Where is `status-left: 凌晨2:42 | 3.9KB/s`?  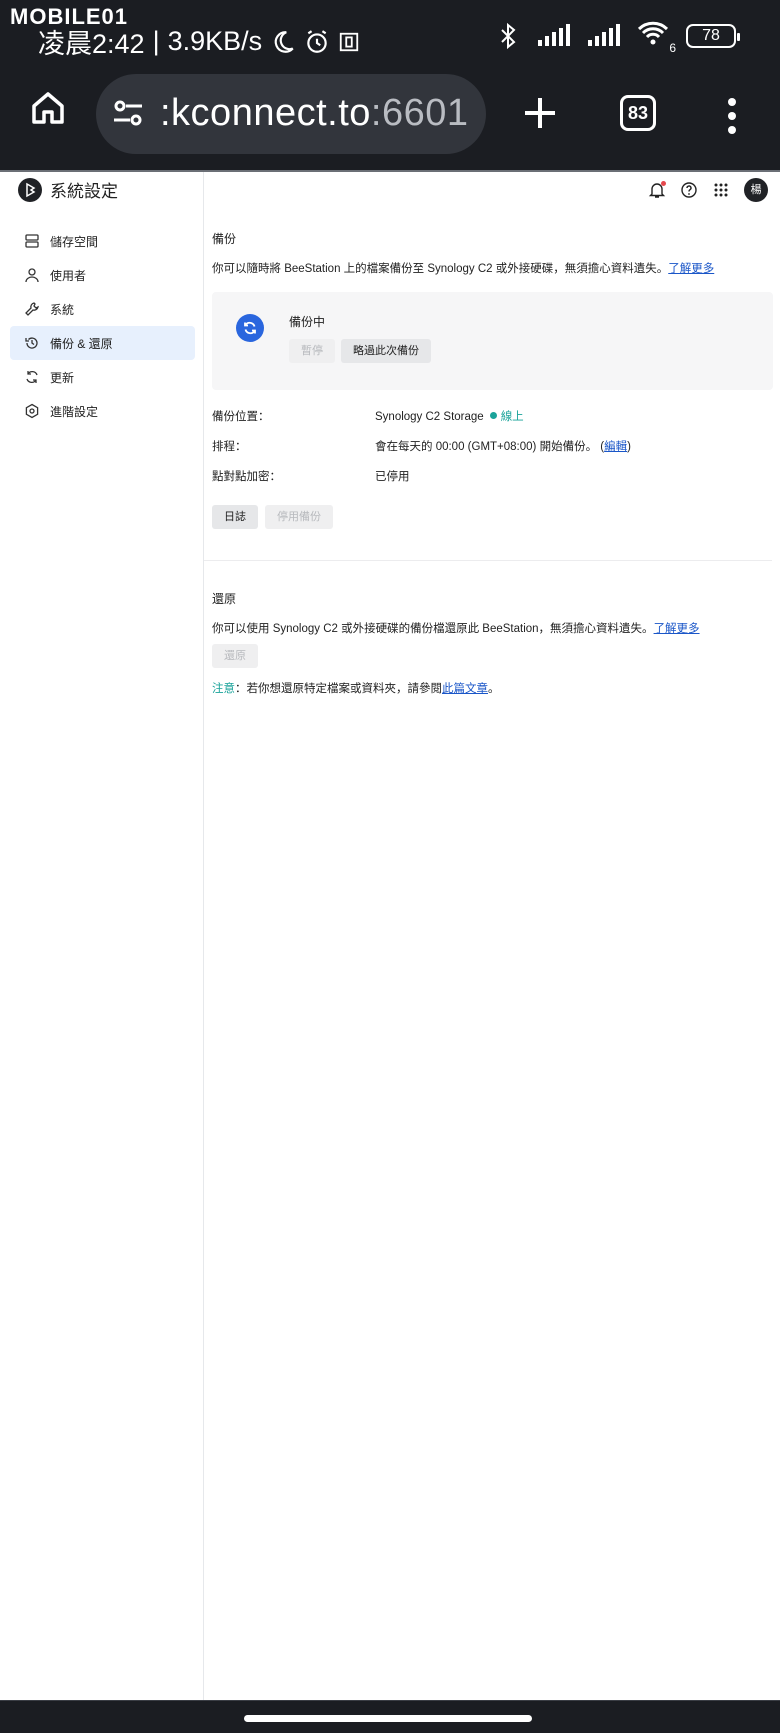 status-left: 凌晨2:42 | 3.9KB/s is located at coordinates (199, 41).